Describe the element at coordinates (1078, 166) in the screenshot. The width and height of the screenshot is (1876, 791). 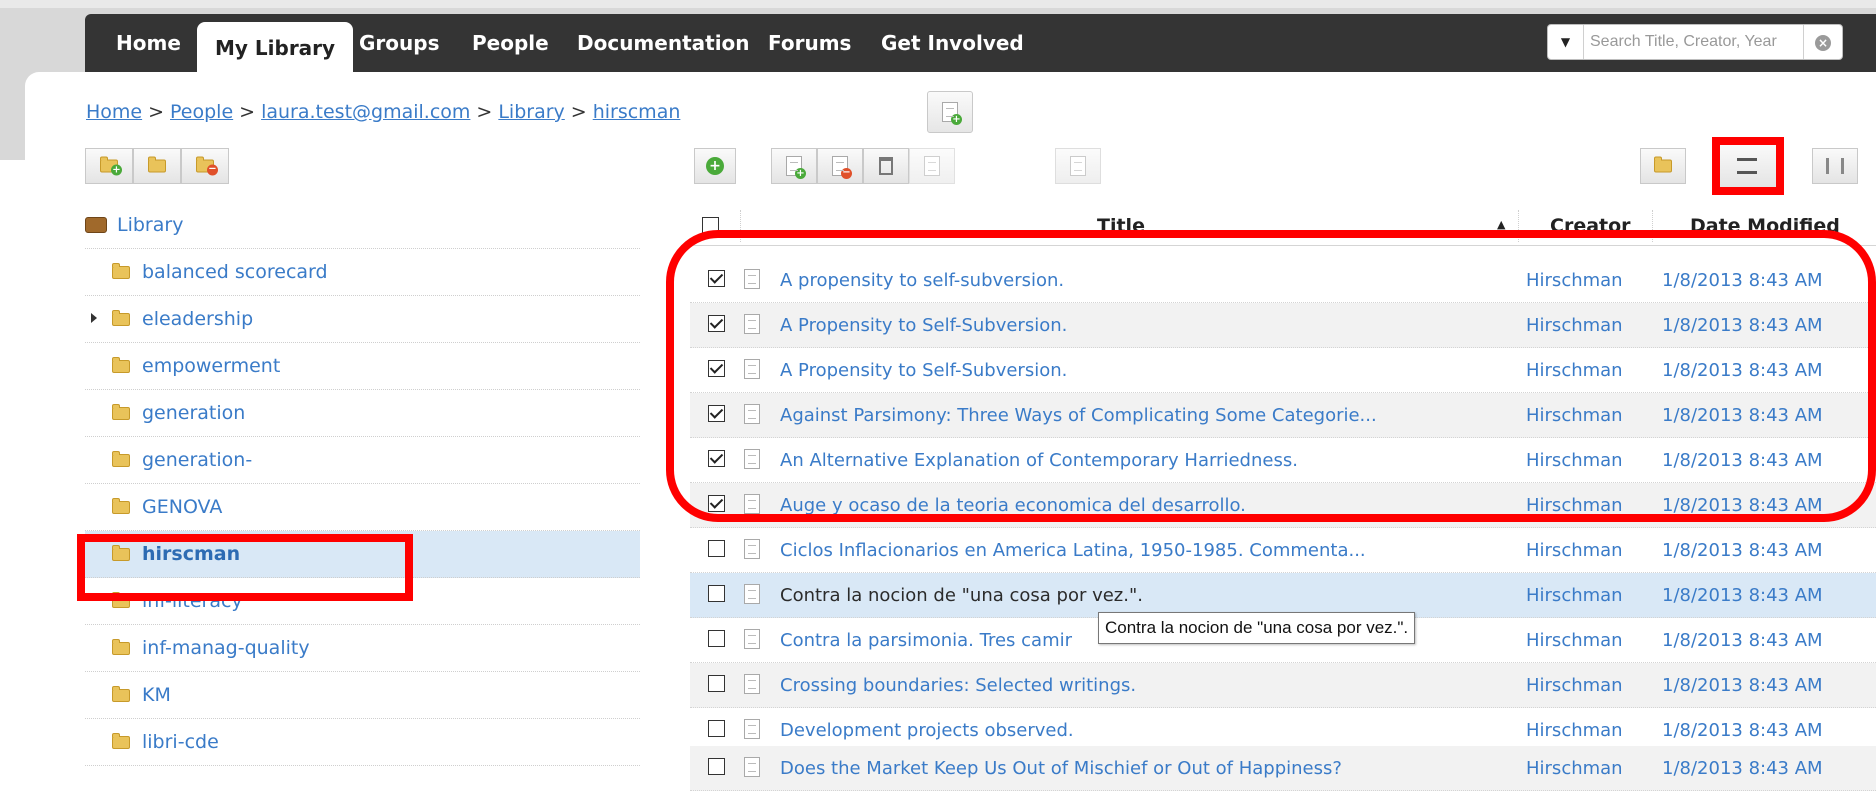
I see `edit-item-button` at that location.